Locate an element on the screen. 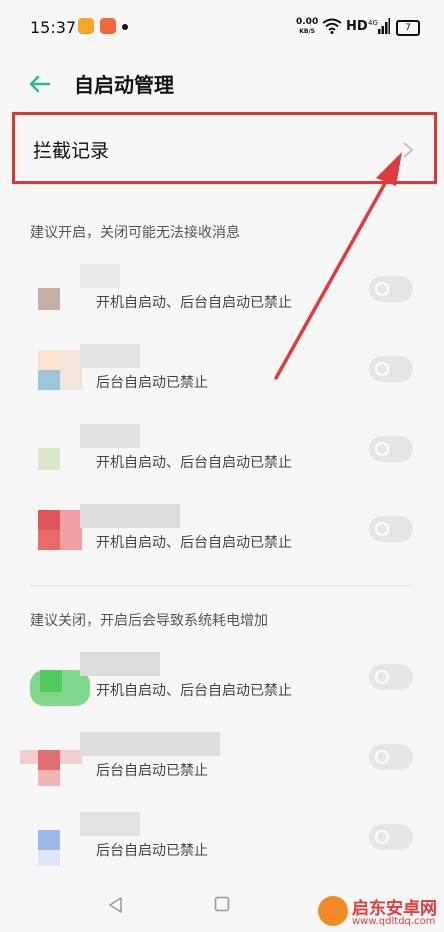 Image resolution: width=444 pixels, height=932 pixels. watermark-url: www.qdltdq.com is located at coordinates (394, 921).